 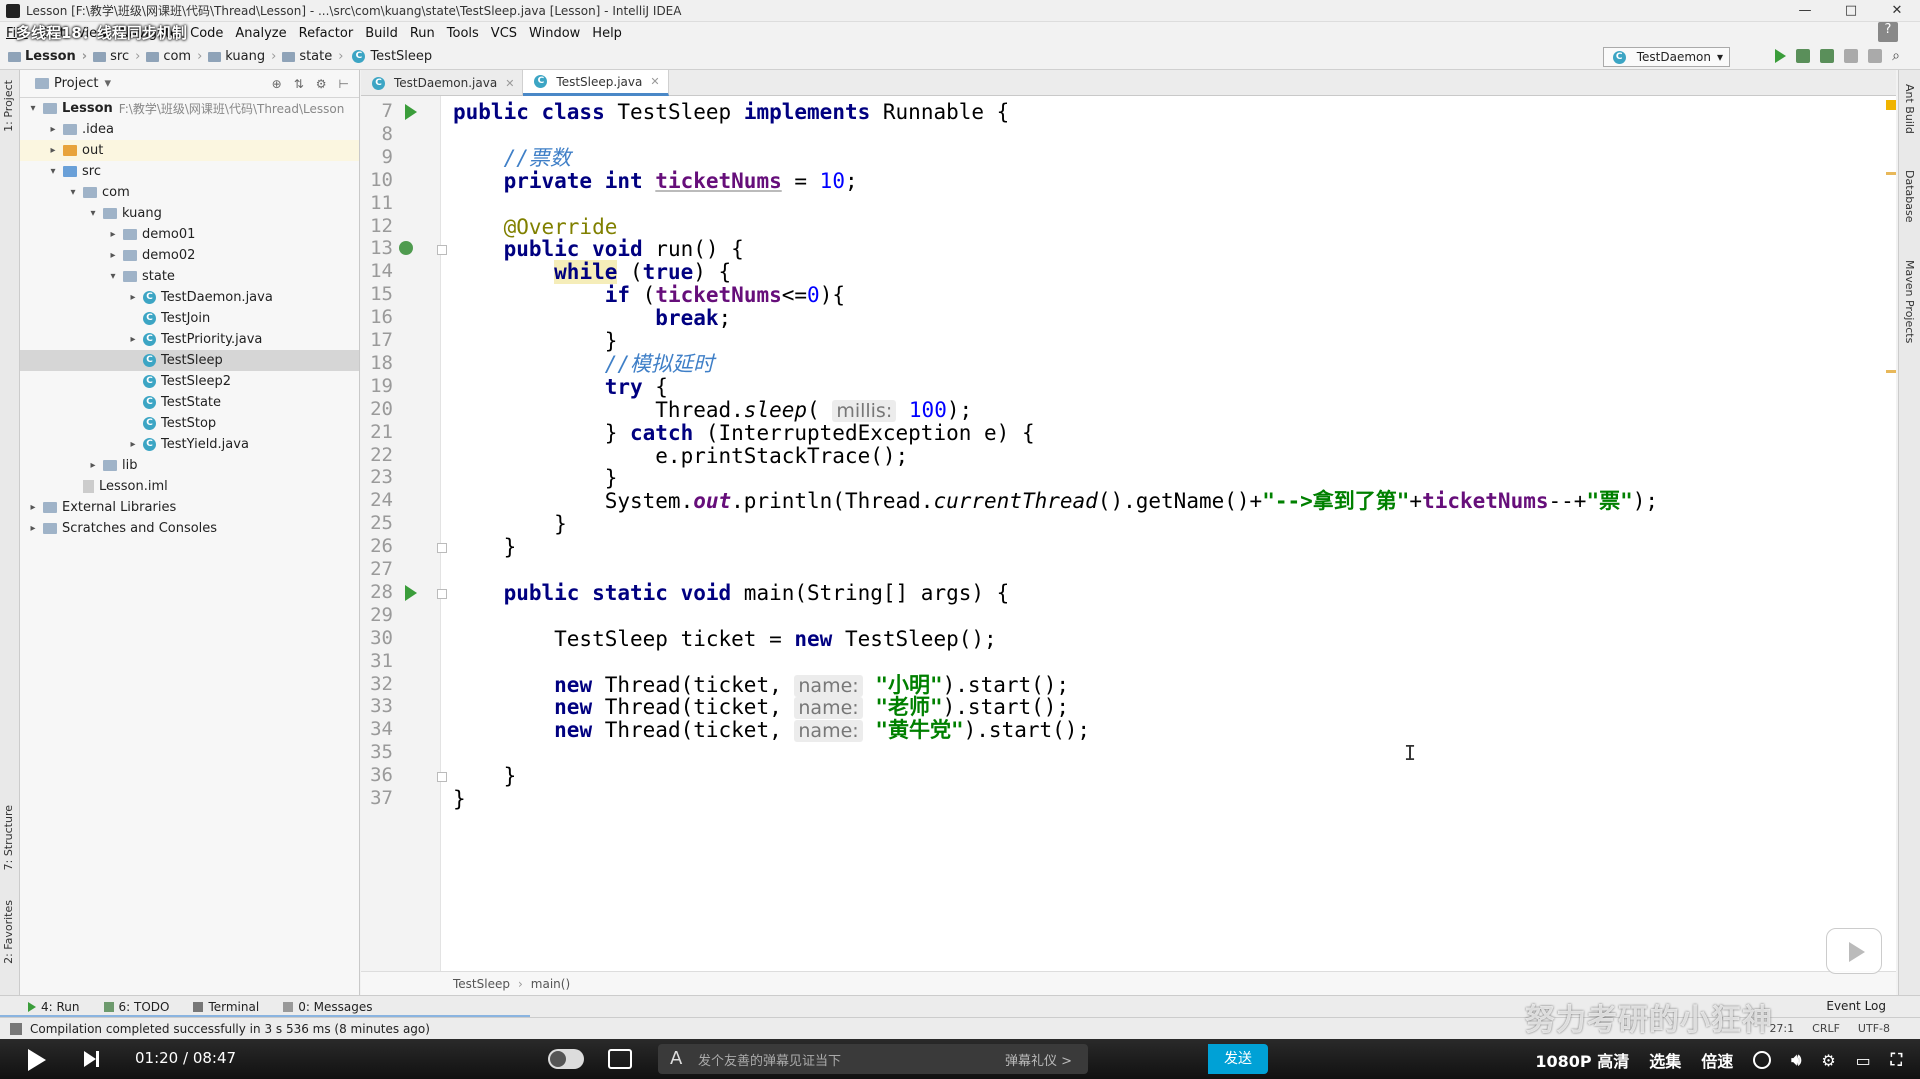 What do you see at coordinates (54, 1007) in the screenshot?
I see `tool-tab-run: 4: Run` at bounding box center [54, 1007].